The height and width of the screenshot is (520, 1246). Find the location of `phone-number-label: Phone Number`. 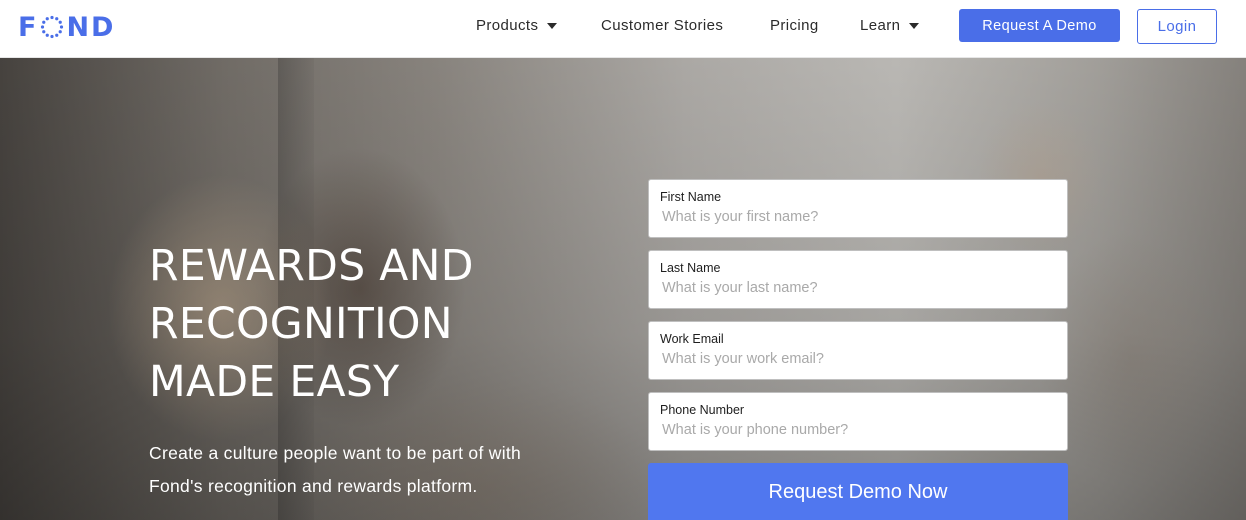

phone-number-label: Phone Number is located at coordinates (702, 410).